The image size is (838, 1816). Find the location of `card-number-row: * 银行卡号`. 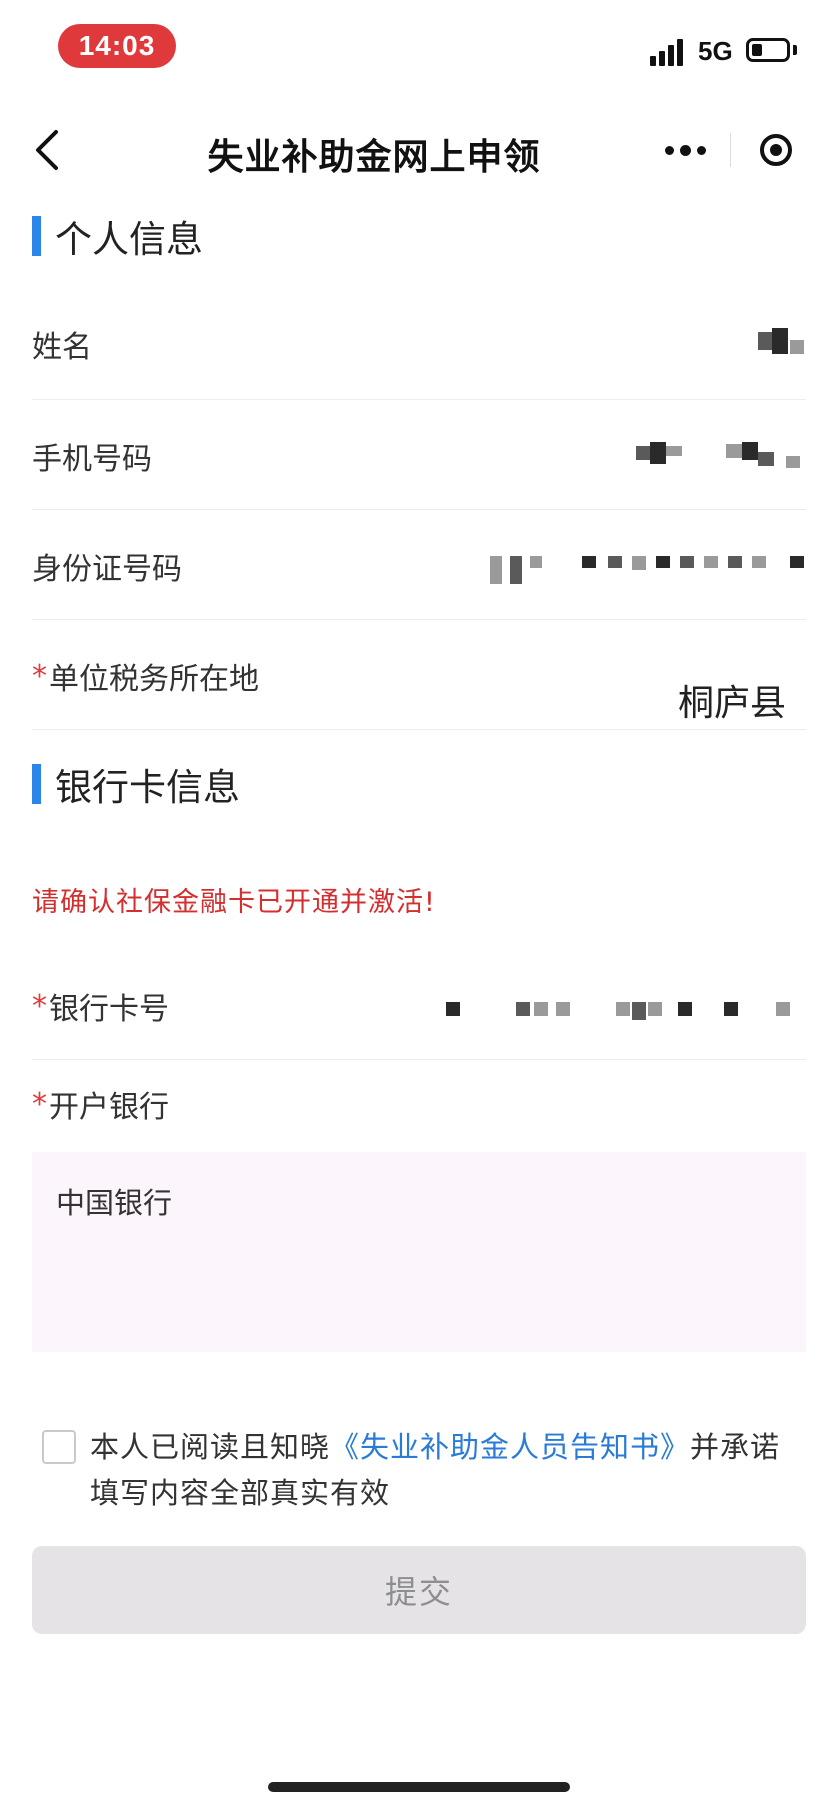

card-number-row: * 银行卡号 is located at coordinates (419, 1005).